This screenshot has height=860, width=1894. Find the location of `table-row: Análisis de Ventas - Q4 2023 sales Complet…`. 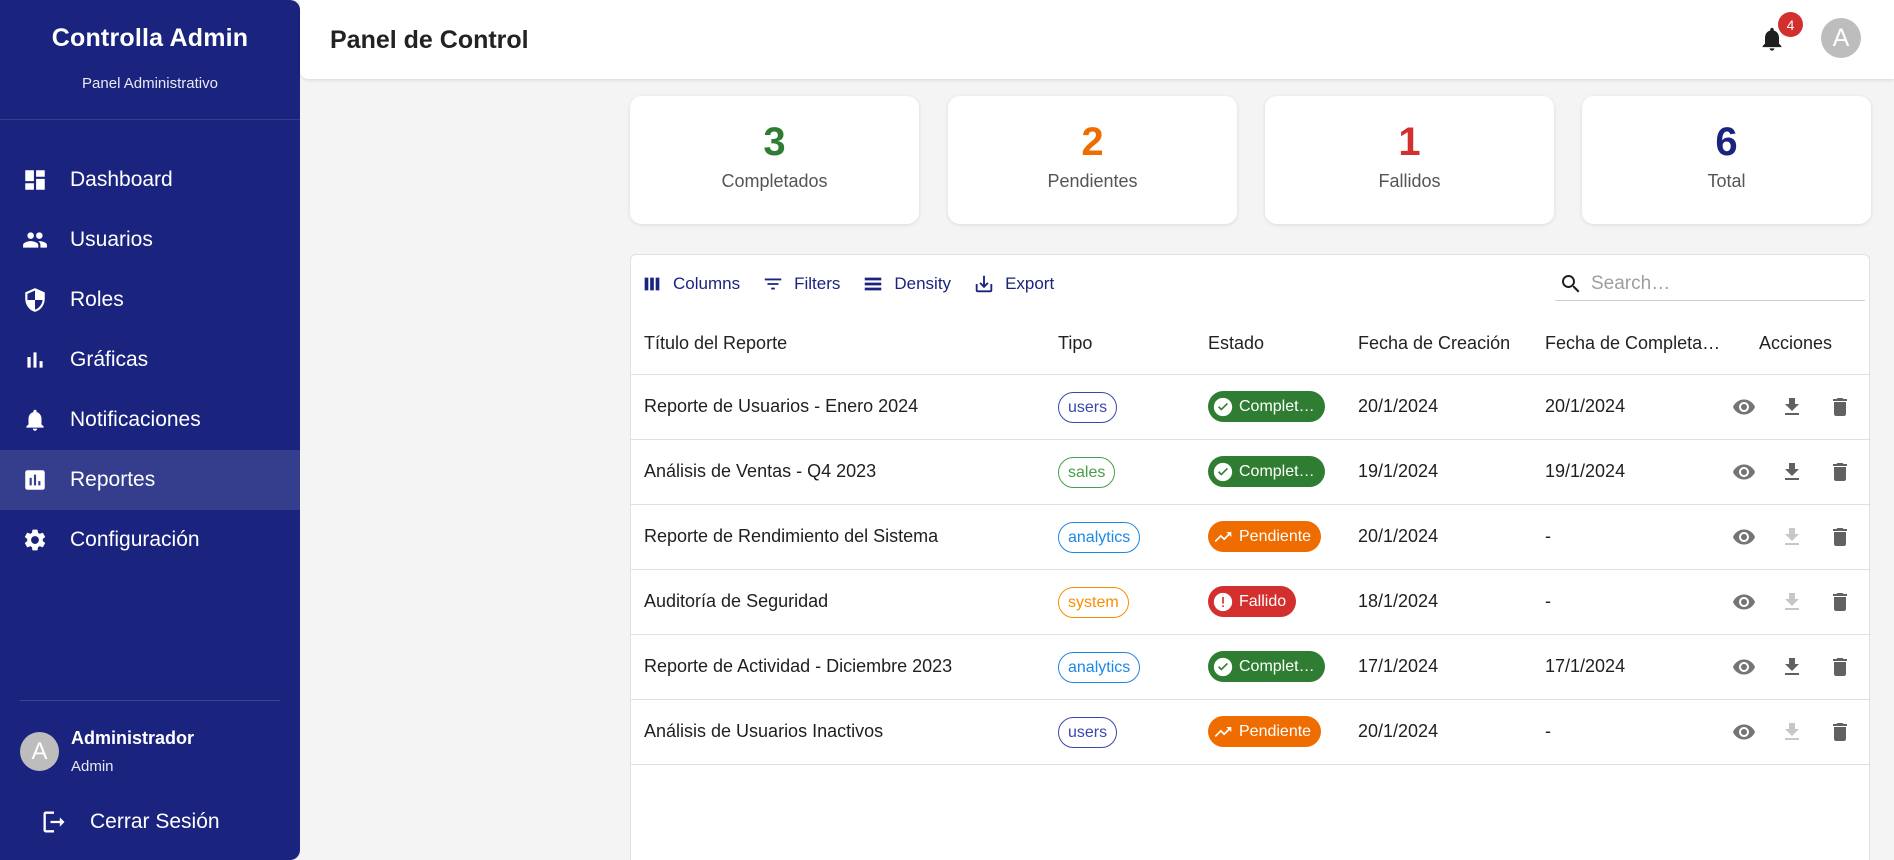

table-row: Análisis de Ventas - Q4 2023 sales Complet… is located at coordinates (1251, 472).